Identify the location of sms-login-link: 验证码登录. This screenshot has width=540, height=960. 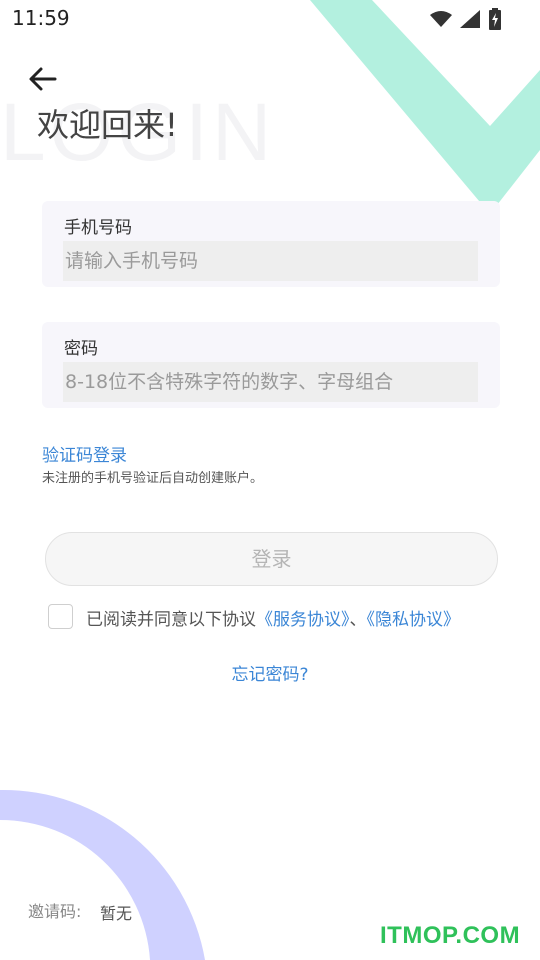
(84, 453).